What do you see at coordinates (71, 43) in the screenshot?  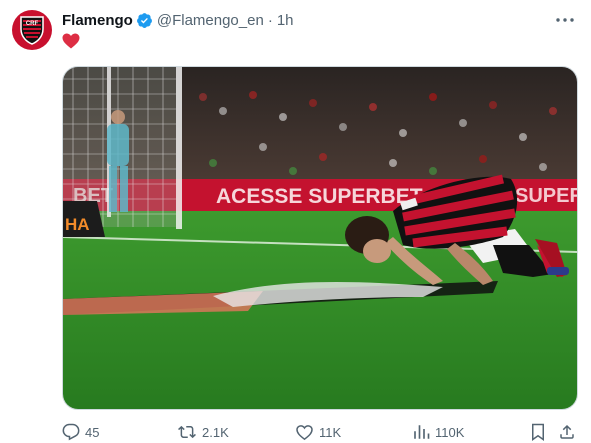 I see `red-heart-emoji-icon` at bounding box center [71, 43].